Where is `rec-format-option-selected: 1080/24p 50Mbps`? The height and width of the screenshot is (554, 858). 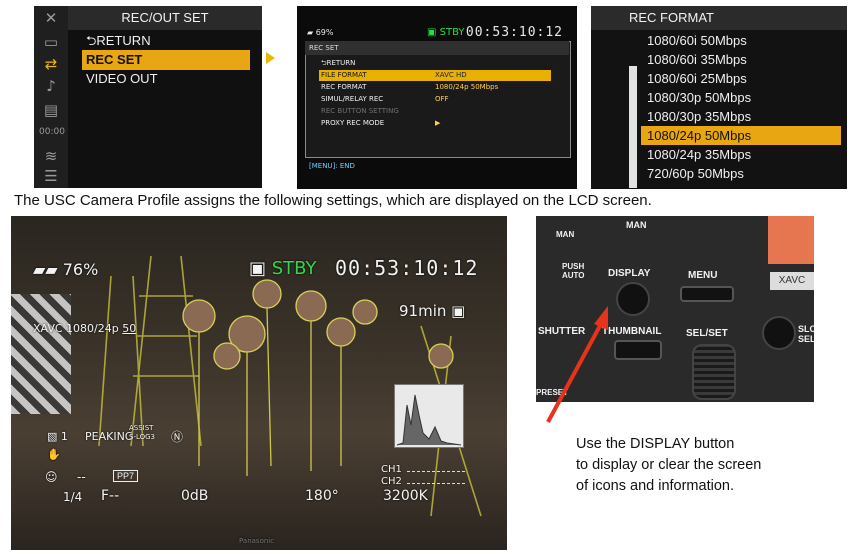 rec-format-option-selected: 1080/24p 50Mbps is located at coordinates (741, 135).